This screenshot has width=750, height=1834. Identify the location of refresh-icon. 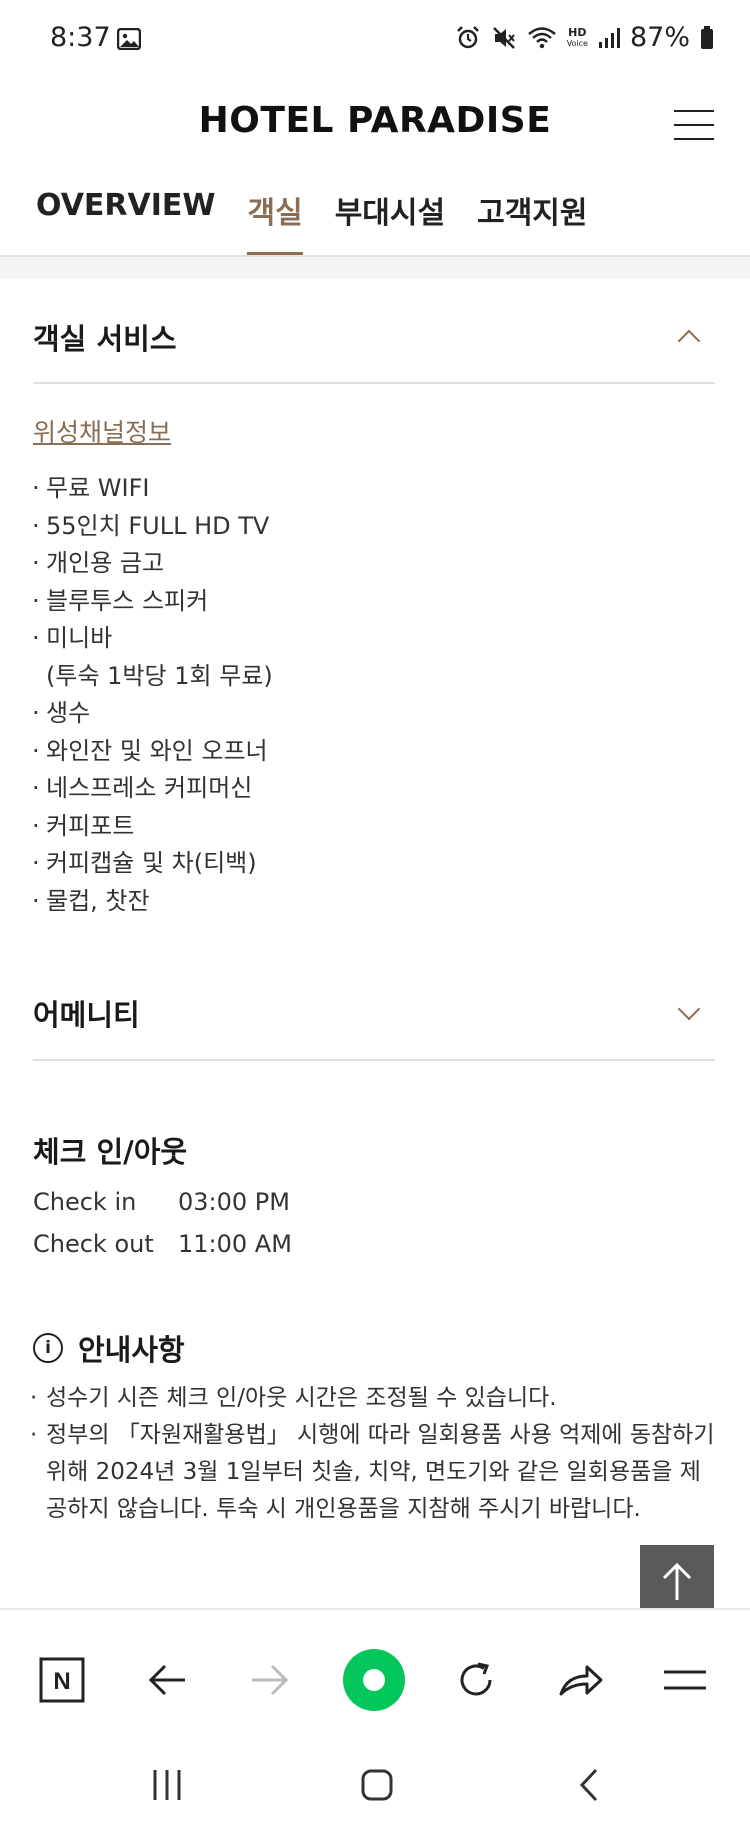
(476, 1679).